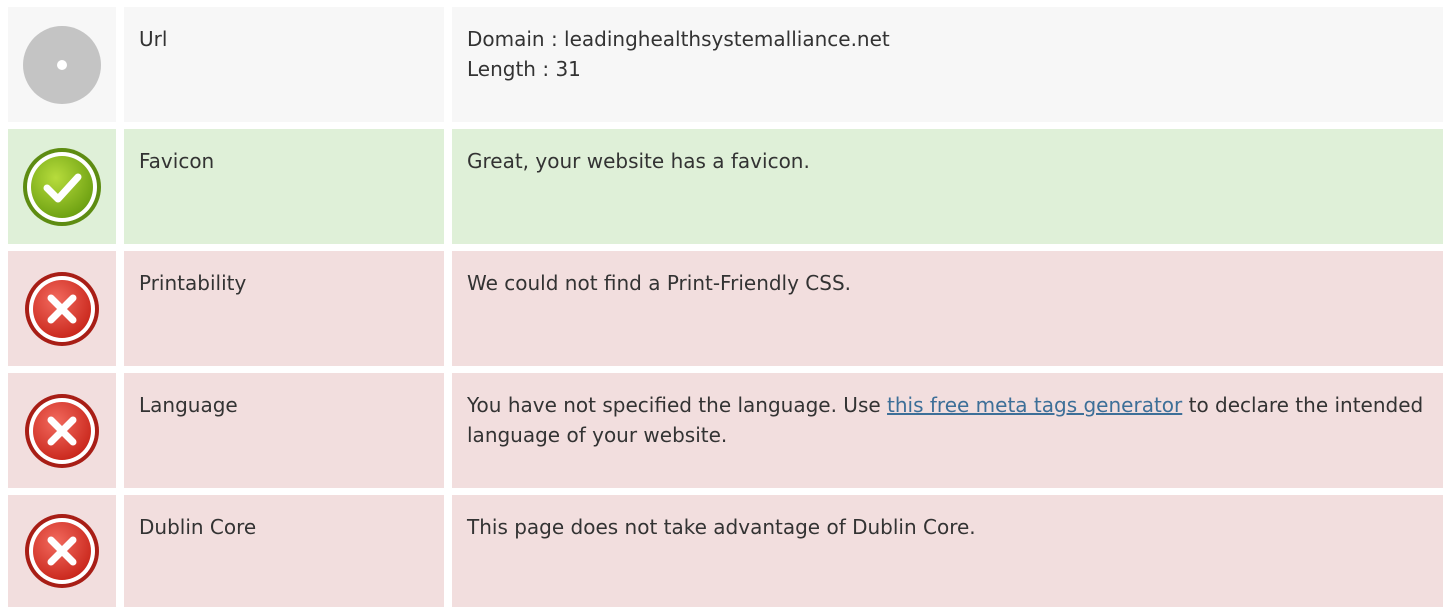 The width and height of the screenshot is (1443, 607). I want to click on row-label: Url, so click(284, 64).